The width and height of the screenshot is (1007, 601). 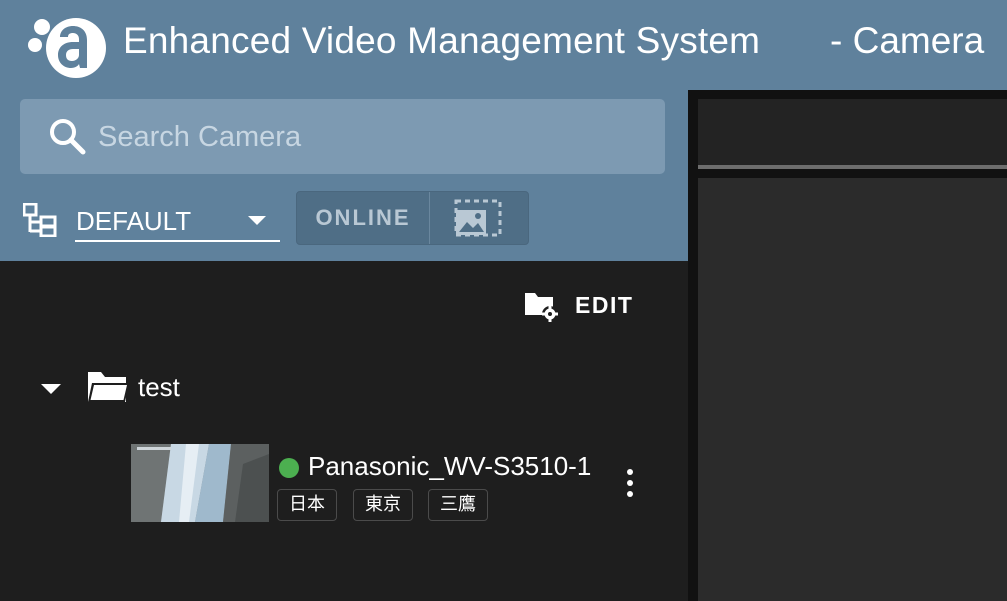 What do you see at coordinates (390, 483) in the screenshot?
I see `camera-list-item: Panasonic_WV-S3510-1 日本 東京 三鷹` at bounding box center [390, 483].